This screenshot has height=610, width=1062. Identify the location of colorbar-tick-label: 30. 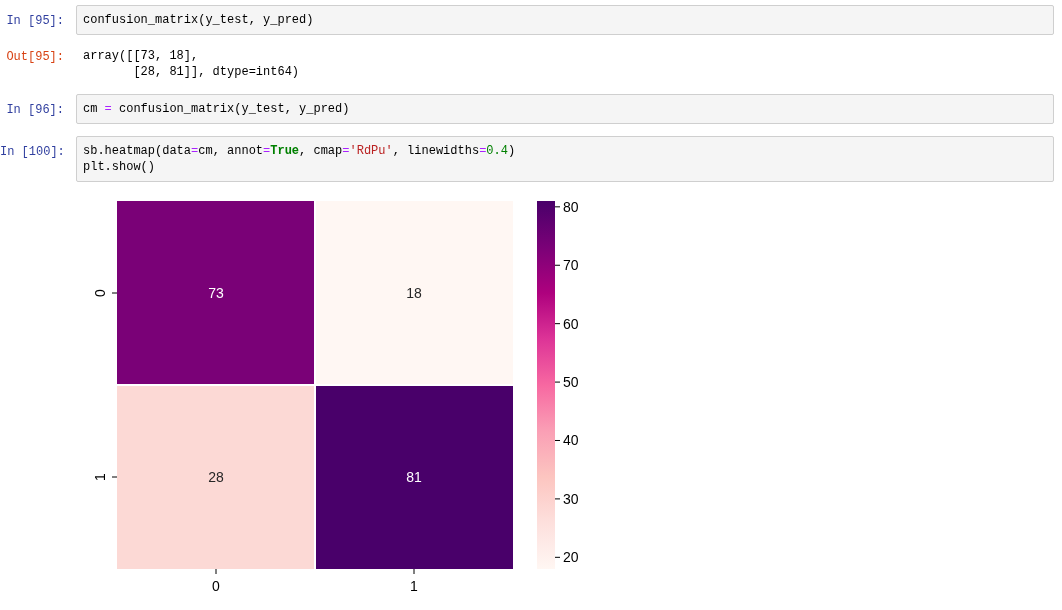
(571, 498).